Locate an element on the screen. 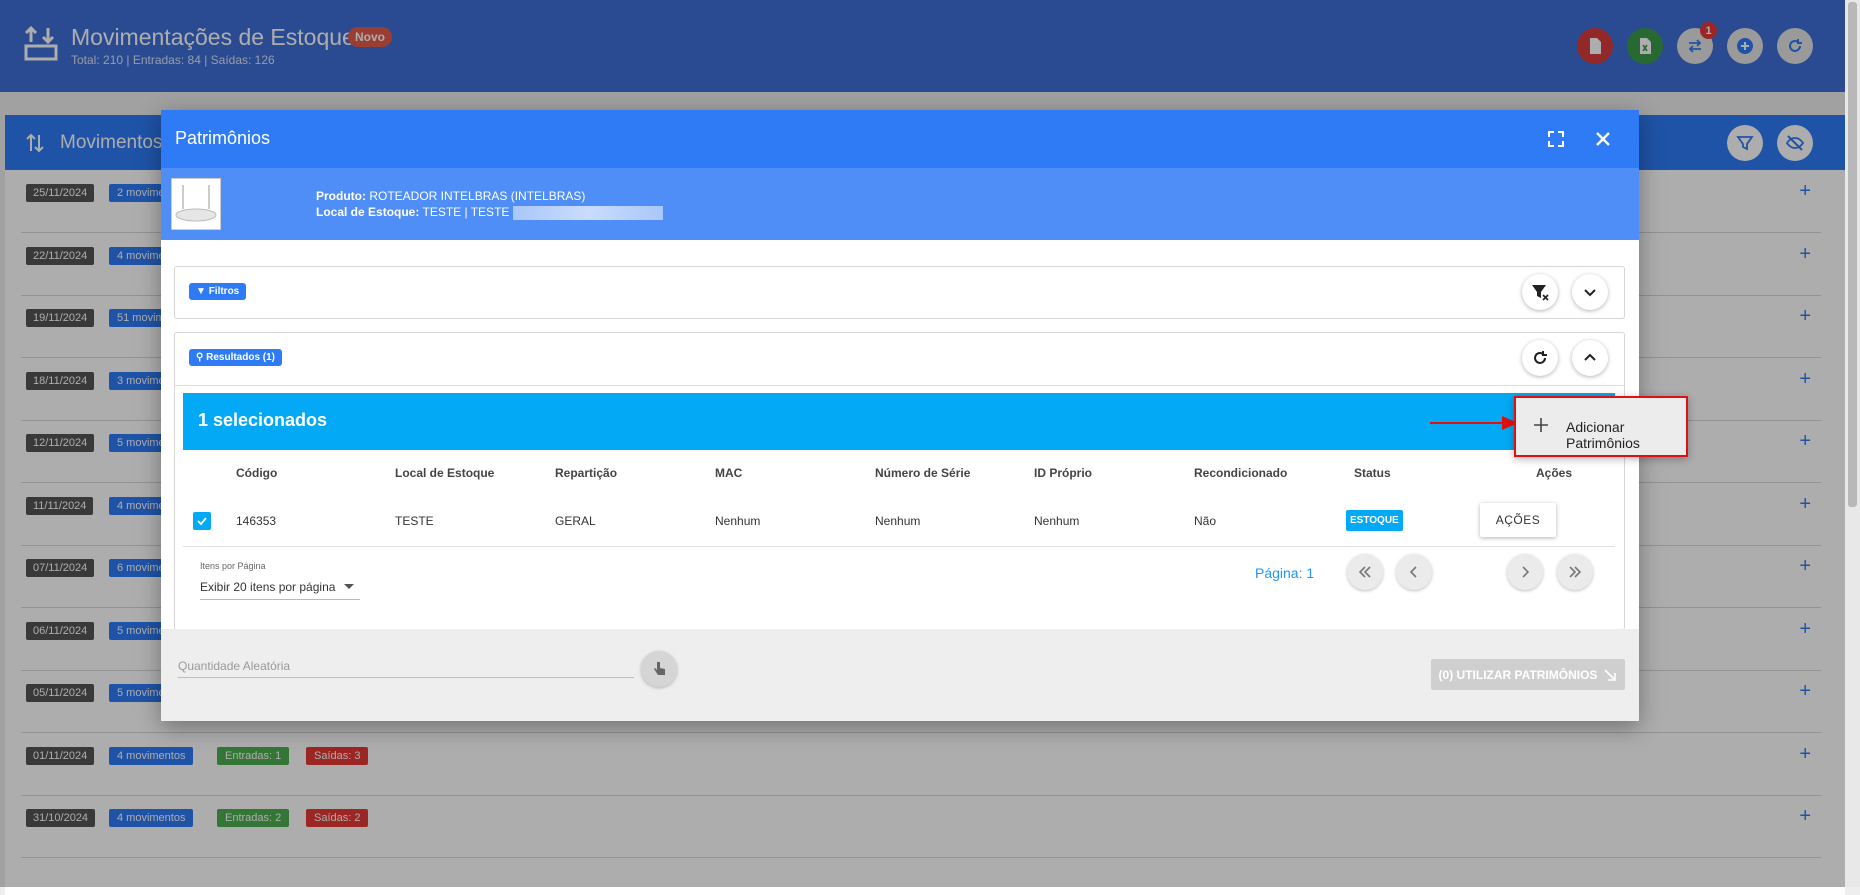 Image resolution: width=1860 pixels, height=895 pixels. arrow-down-right-icon is located at coordinates (1610, 674).